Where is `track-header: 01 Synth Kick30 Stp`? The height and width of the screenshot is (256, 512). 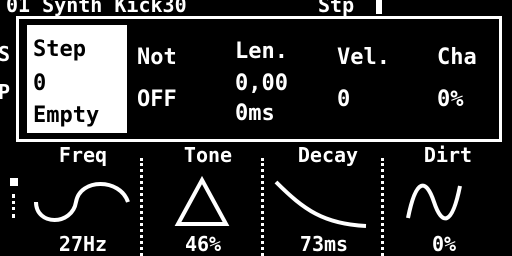
track-header: 01 Synth Kick30 Stp is located at coordinates (256, 8).